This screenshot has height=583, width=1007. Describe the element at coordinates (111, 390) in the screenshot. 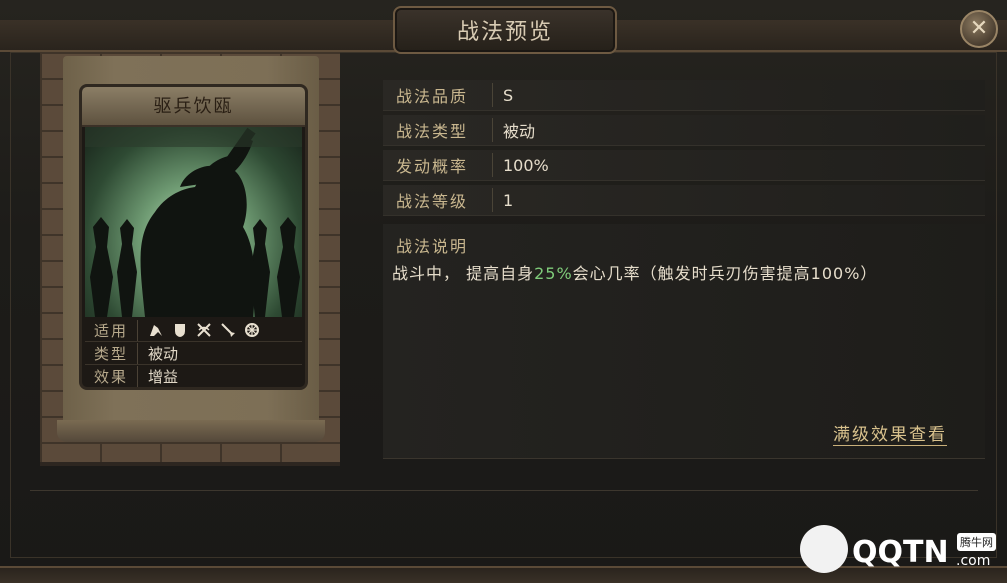

I see `attr-key: 目标` at that location.